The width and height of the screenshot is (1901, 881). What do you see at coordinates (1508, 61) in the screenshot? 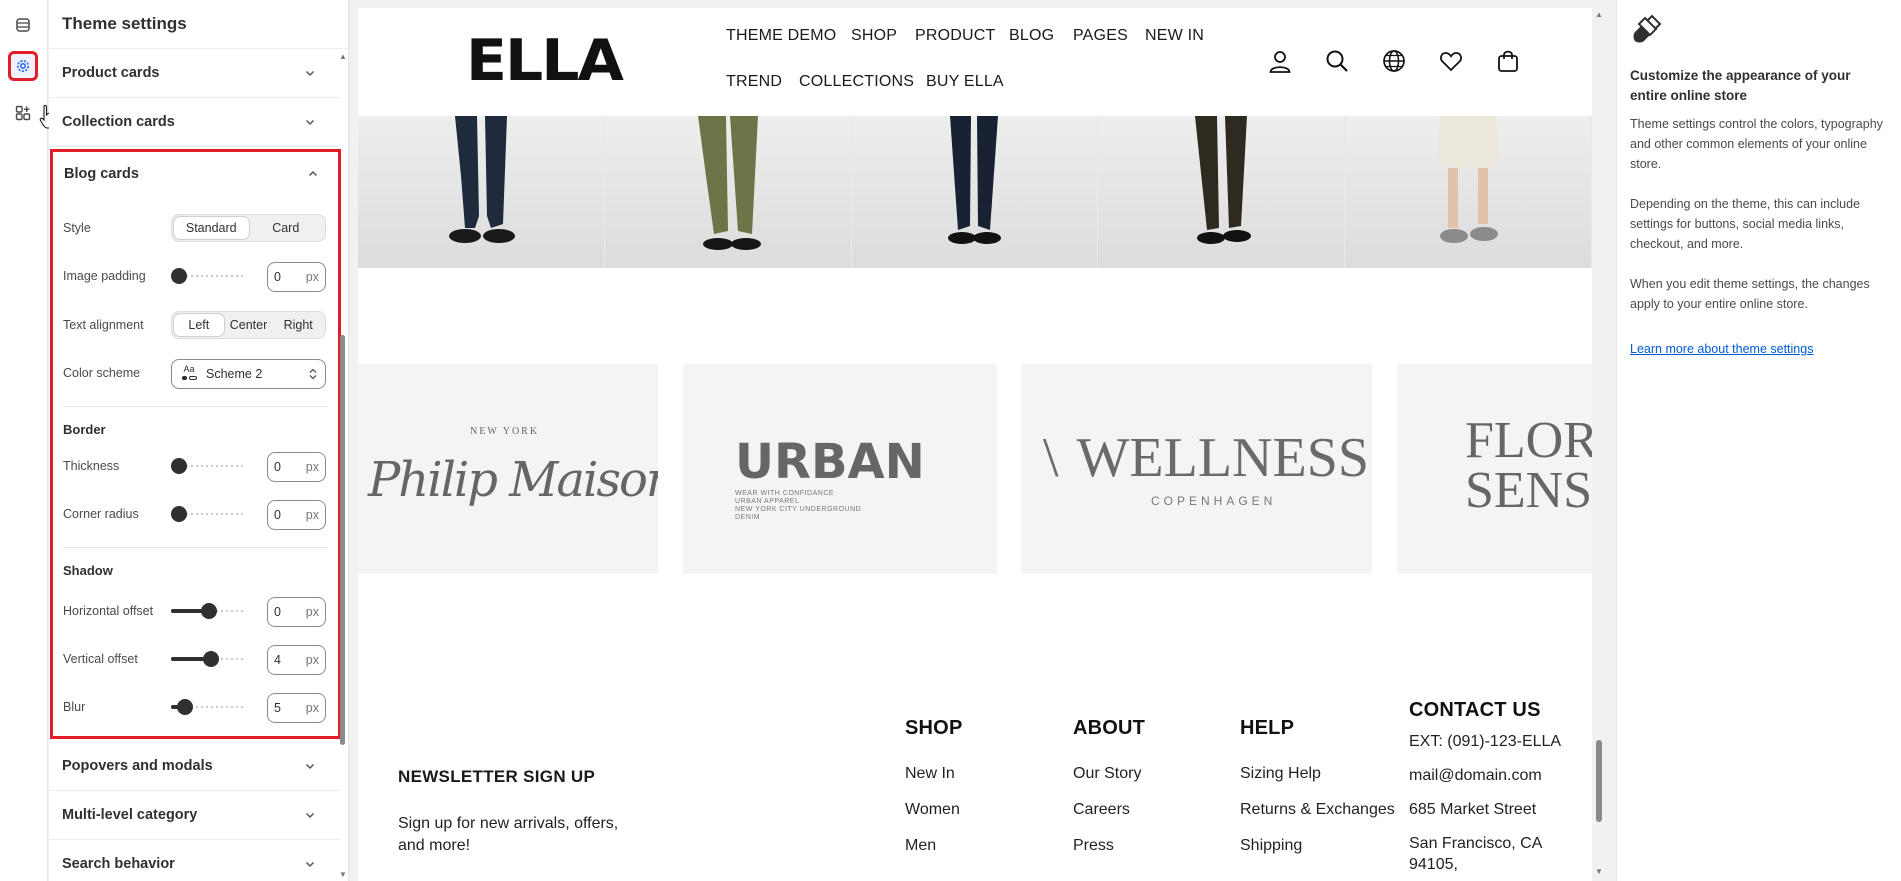
I see `cart-icon` at bounding box center [1508, 61].